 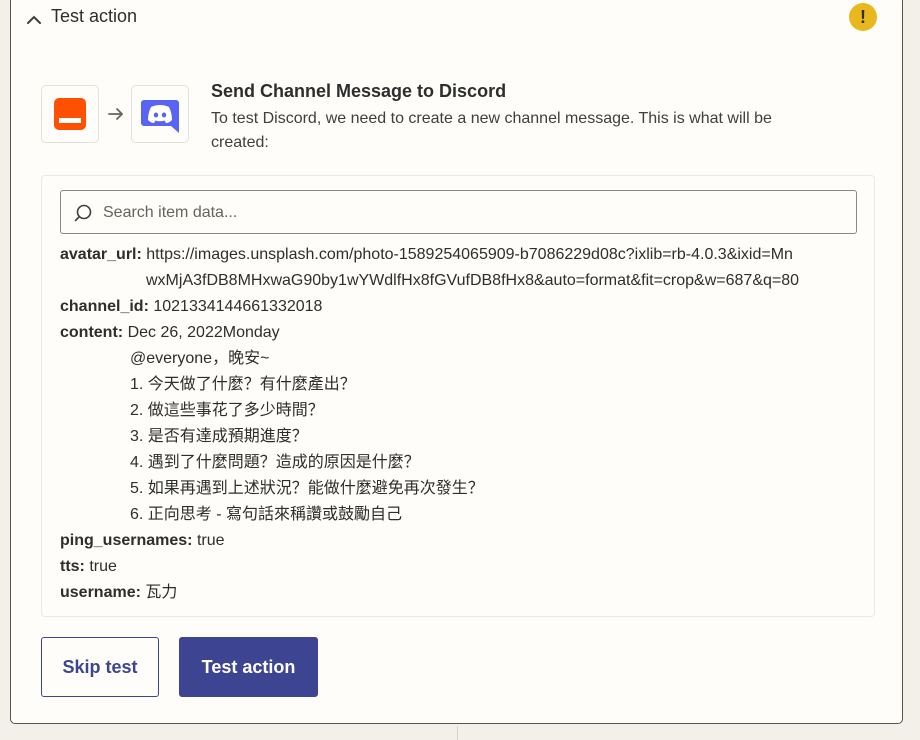 I want to click on field-content: content: Dec 26, 2022Monday, so click(x=170, y=333).